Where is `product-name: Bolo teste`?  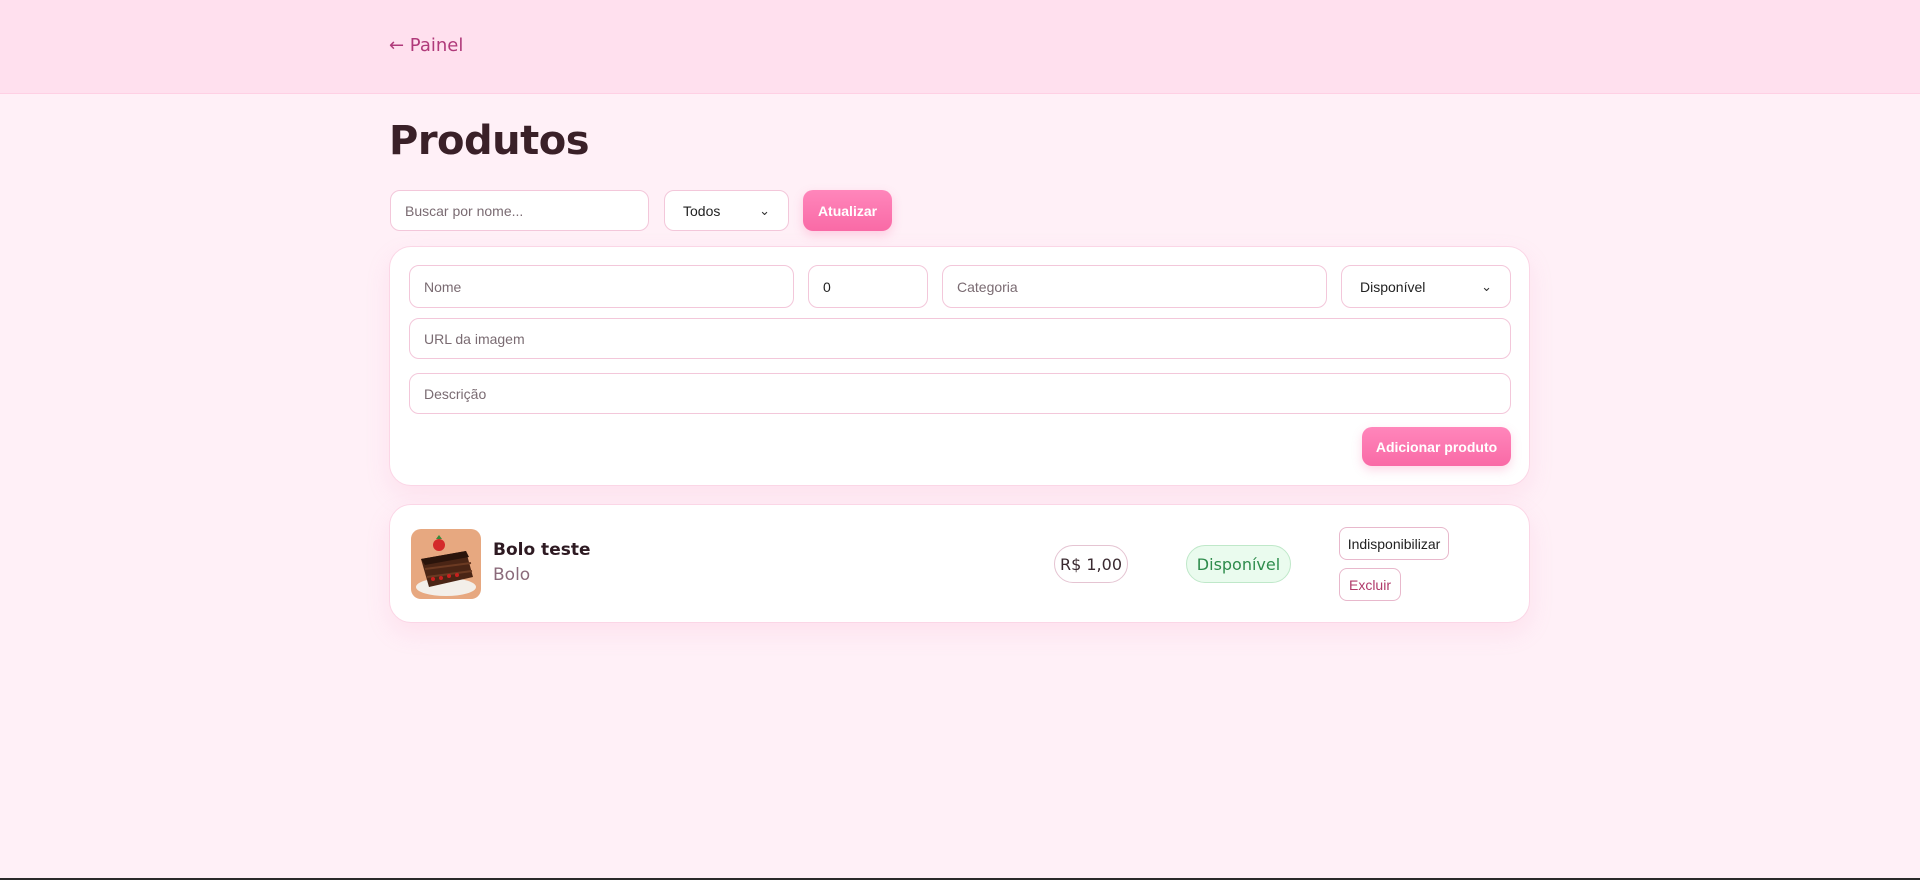
product-name: Bolo teste is located at coordinates (542, 550).